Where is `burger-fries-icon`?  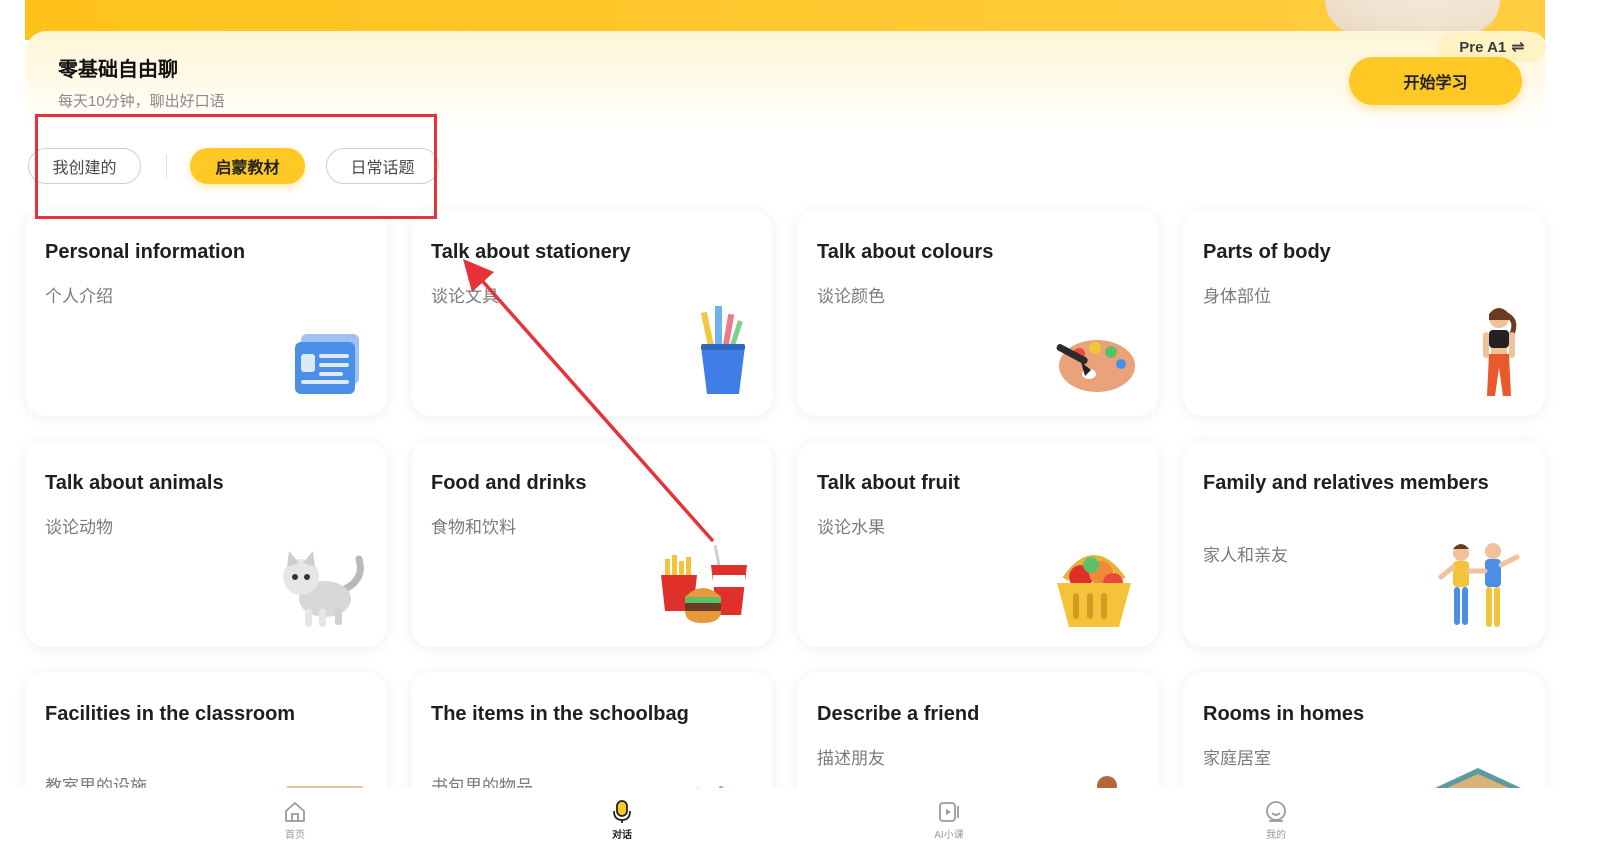 burger-fries-icon is located at coordinates (704, 584).